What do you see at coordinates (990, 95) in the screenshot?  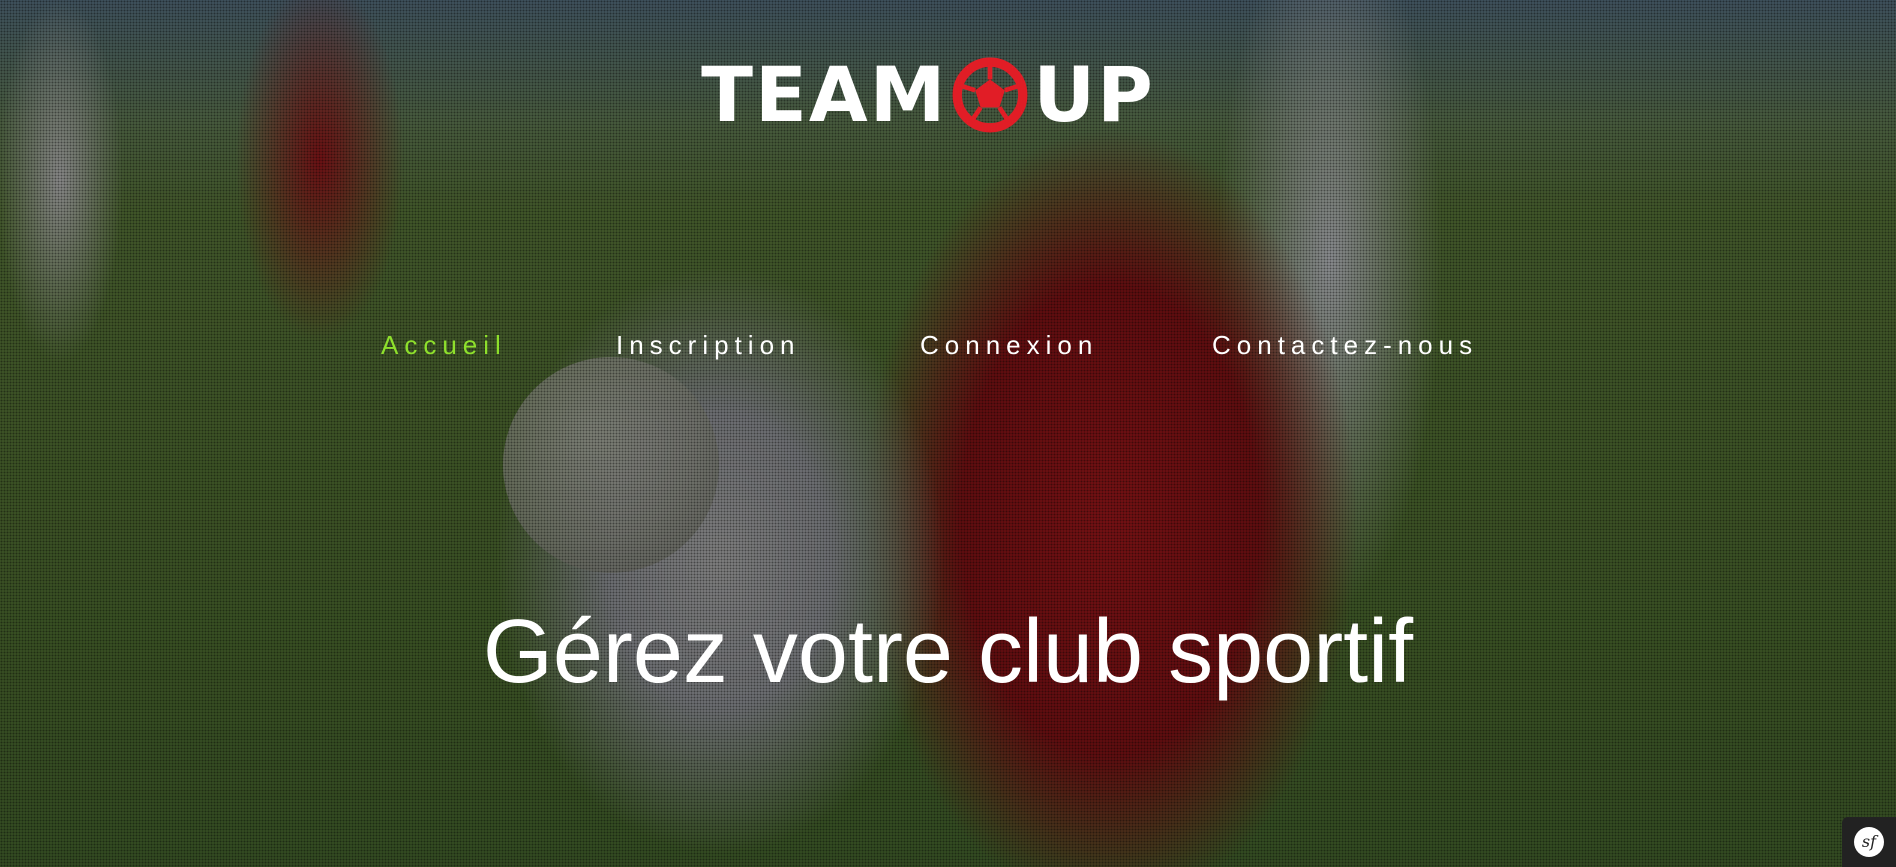 I see `soccer-ball-icon` at bounding box center [990, 95].